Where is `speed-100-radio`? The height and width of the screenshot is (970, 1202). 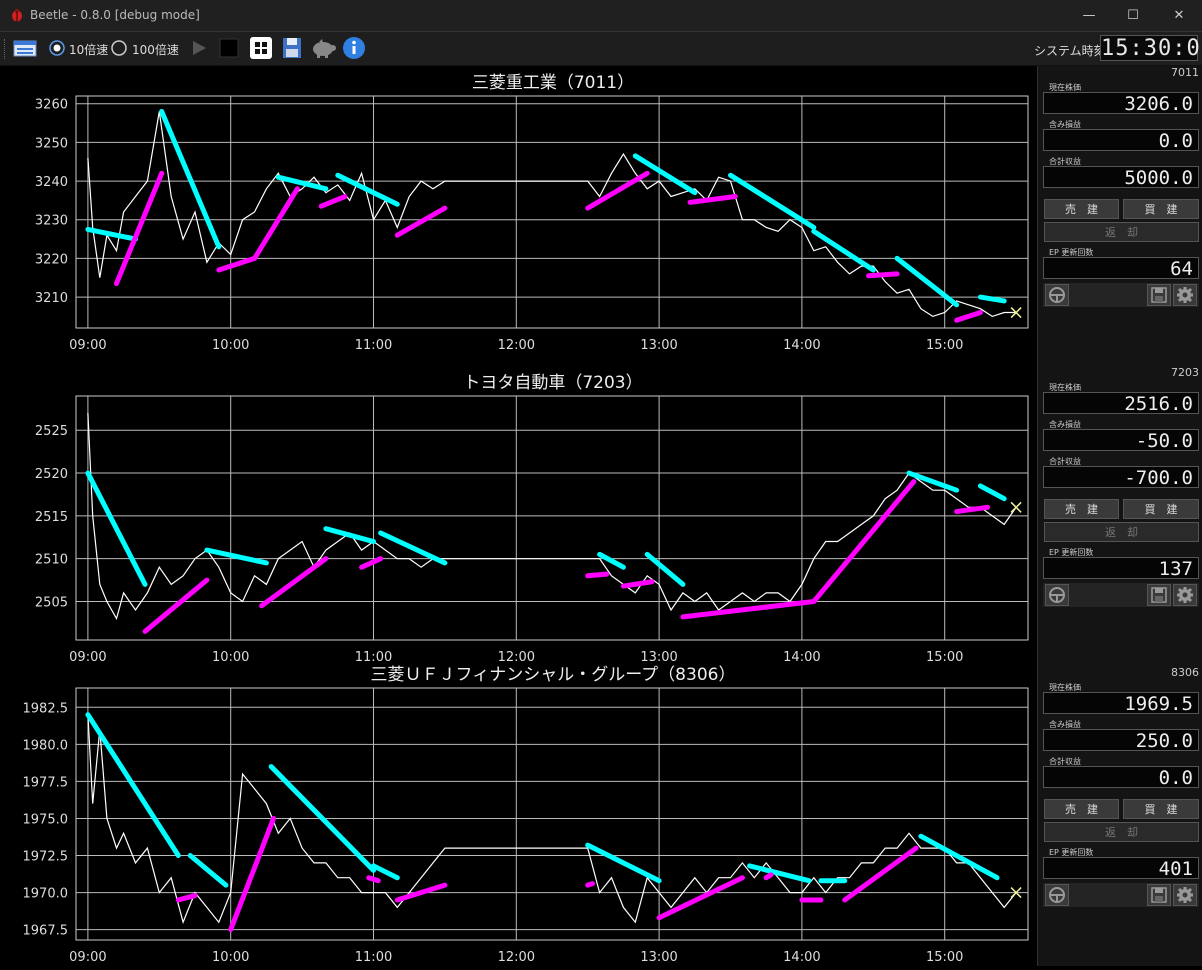
speed-100-radio is located at coordinates (119, 48).